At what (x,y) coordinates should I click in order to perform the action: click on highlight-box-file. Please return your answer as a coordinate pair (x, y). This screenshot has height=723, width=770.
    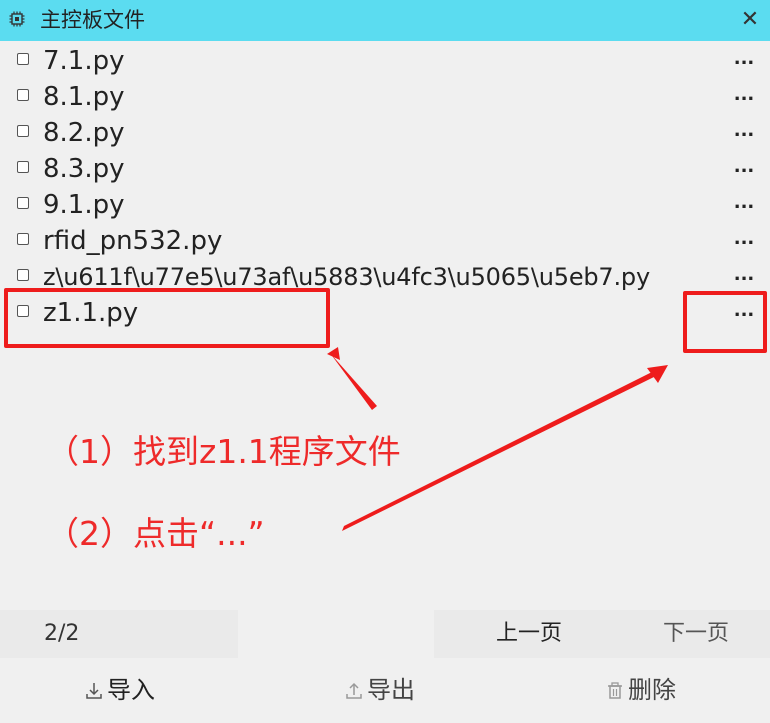
    Looking at the image, I should click on (167, 318).